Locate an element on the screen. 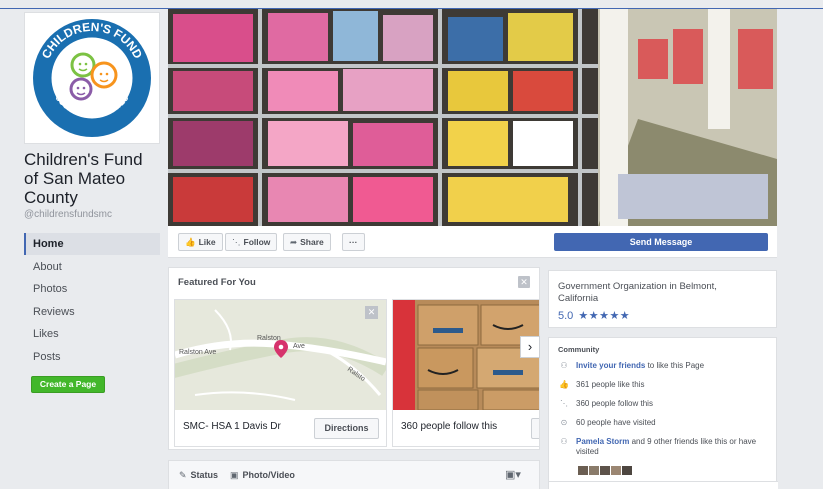  nav-item-home: Home is located at coordinates (92, 244).